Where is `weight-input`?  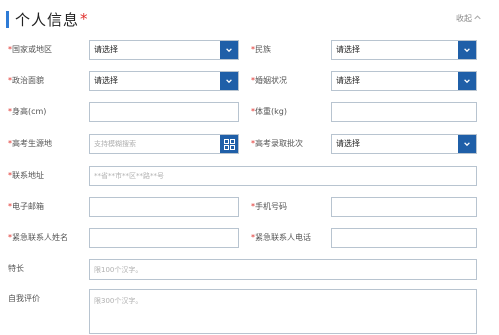
weight-input is located at coordinates (404, 112).